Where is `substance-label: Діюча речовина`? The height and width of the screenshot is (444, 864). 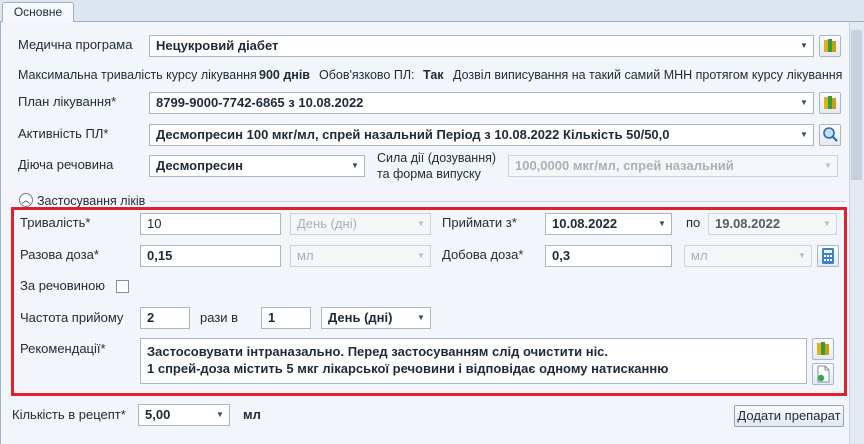
substance-label: Діюча речовина is located at coordinates (66, 164).